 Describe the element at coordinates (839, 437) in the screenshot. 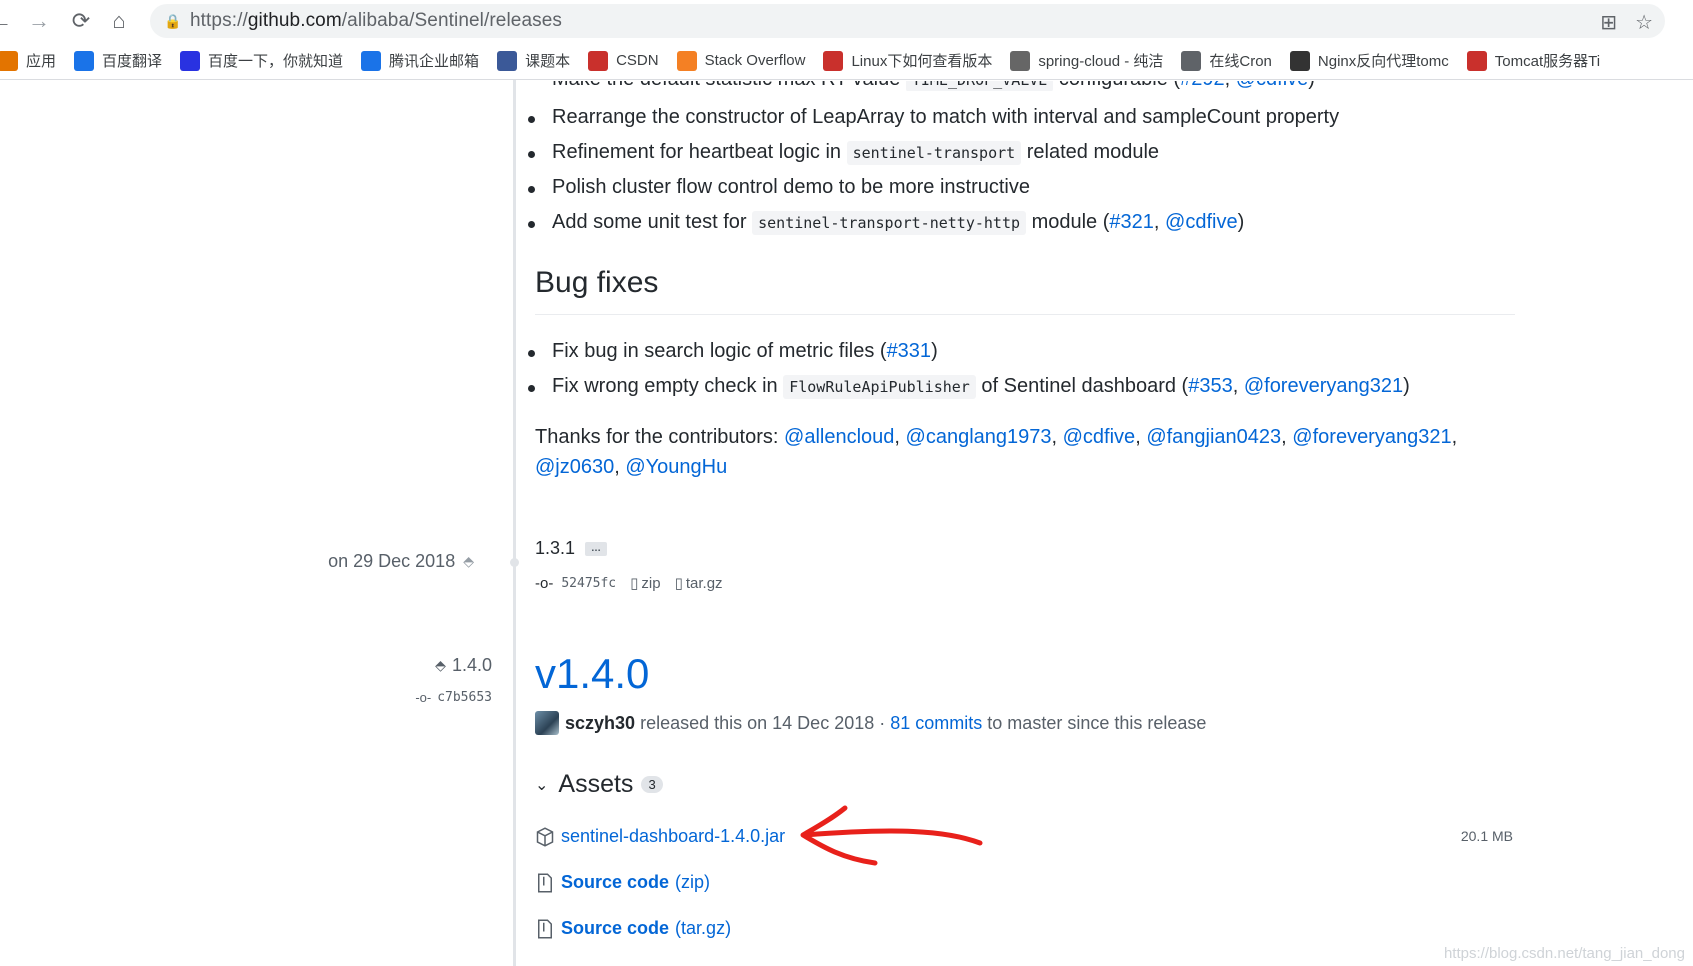

I see `contributor-link: @allencloud` at that location.